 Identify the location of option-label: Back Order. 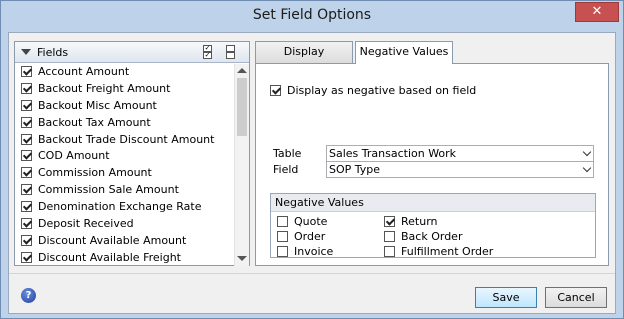
(432, 236).